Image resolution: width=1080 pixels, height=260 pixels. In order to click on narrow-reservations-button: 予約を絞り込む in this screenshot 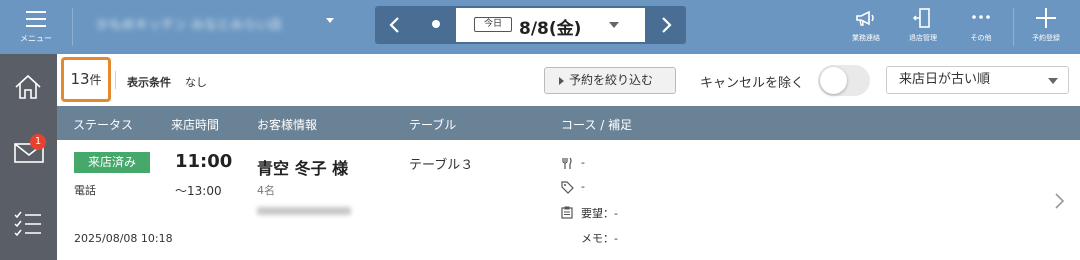, I will do `click(610, 80)`.